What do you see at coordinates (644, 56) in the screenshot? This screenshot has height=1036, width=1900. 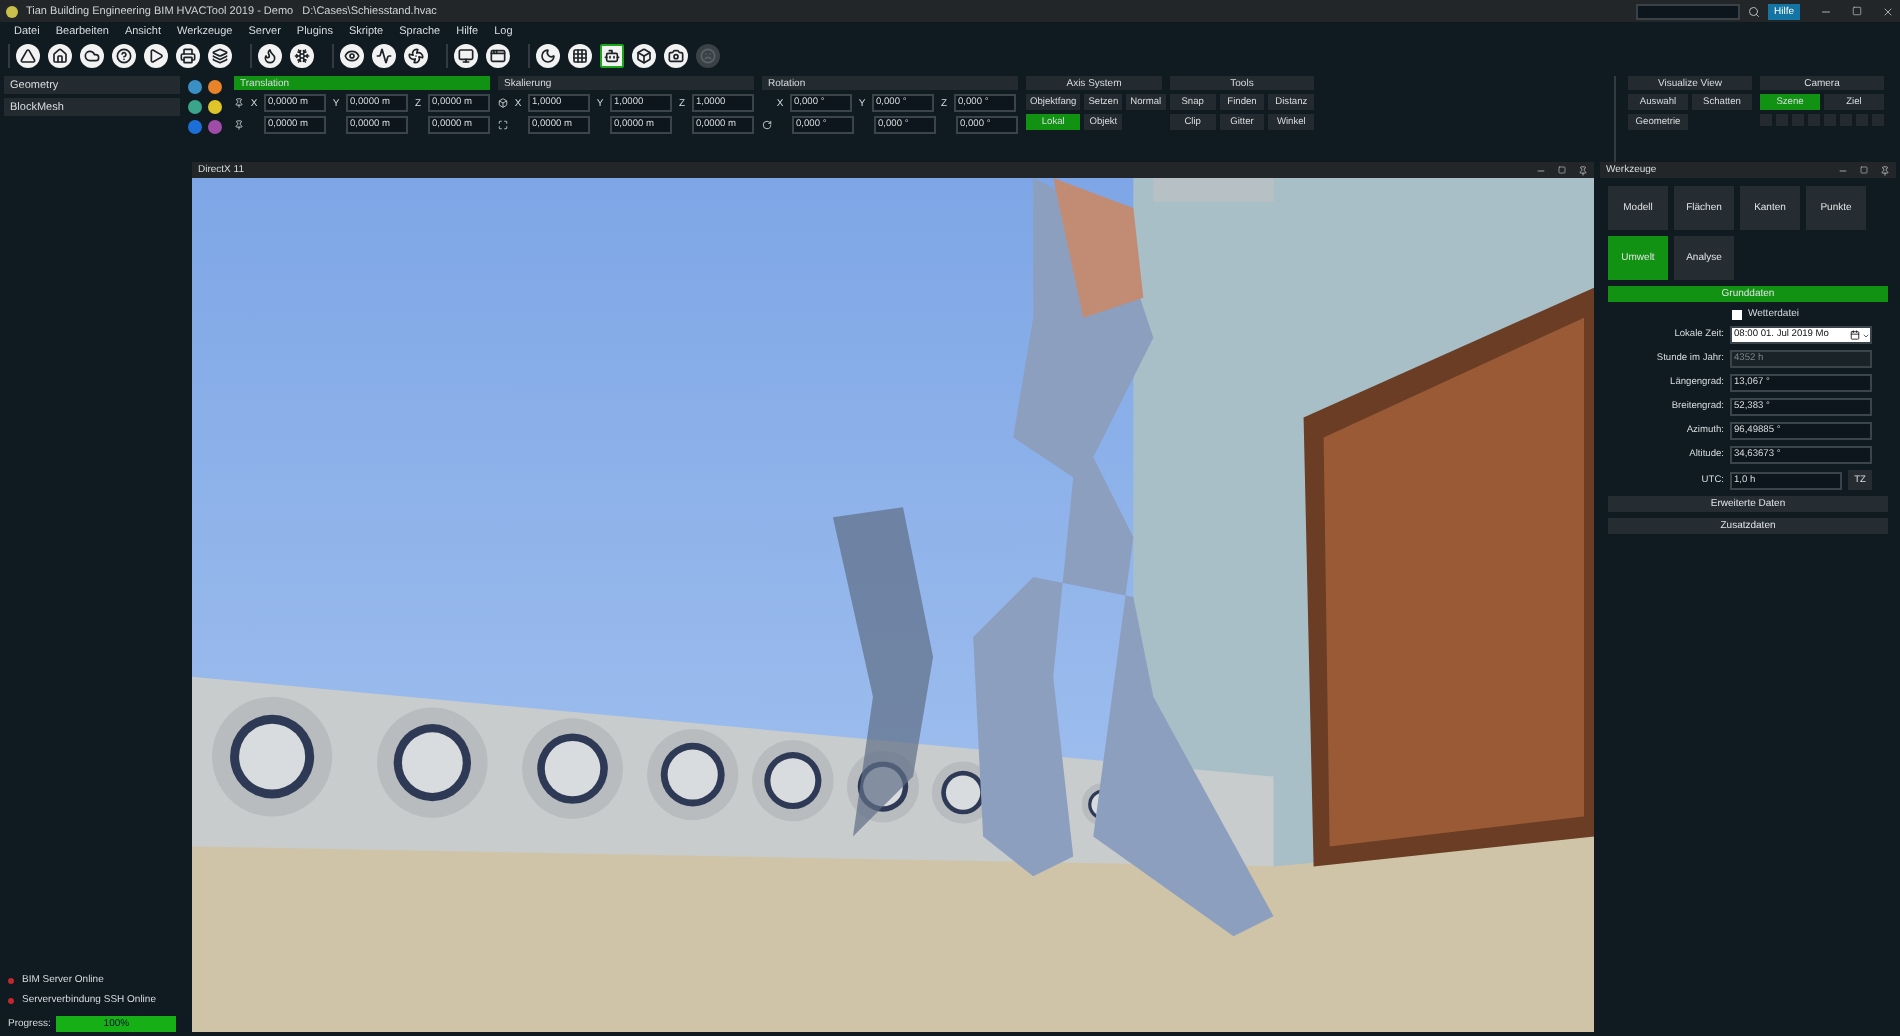 I see `toolbar-box-button` at bounding box center [644, 56].